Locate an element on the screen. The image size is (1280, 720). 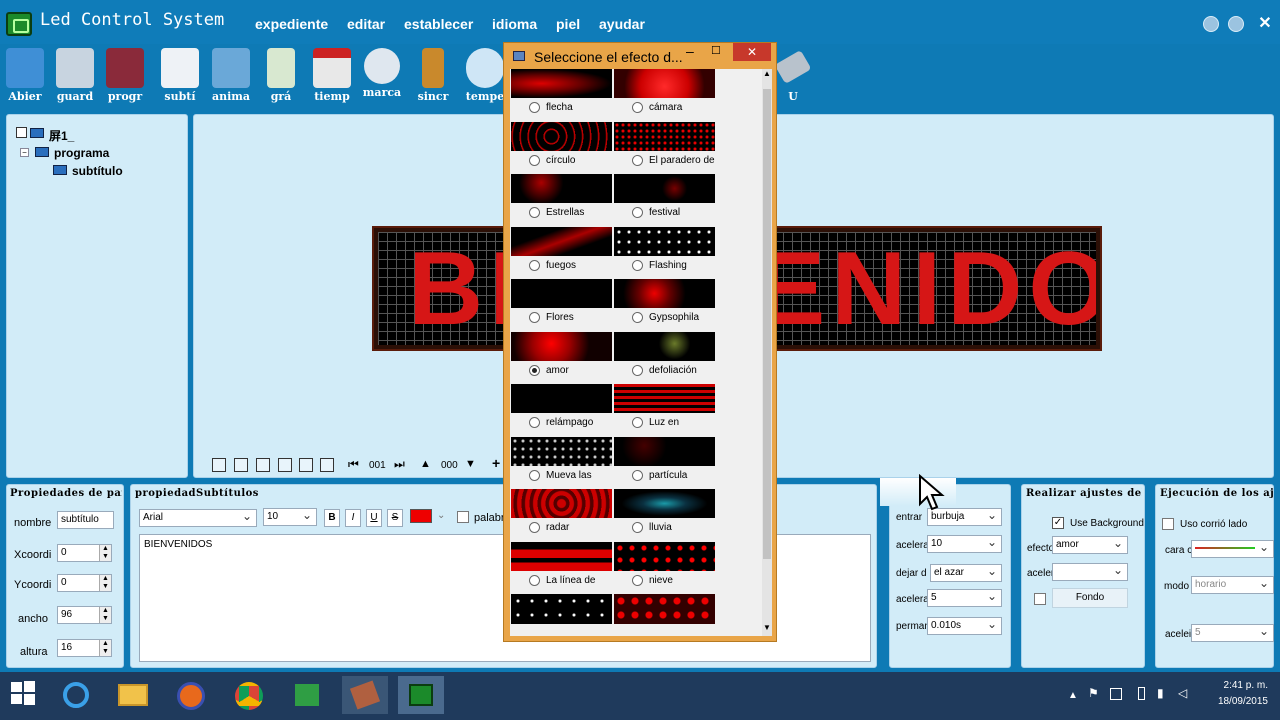
effect-option-paradero: El paradero de is located at coordinates (673, 160).